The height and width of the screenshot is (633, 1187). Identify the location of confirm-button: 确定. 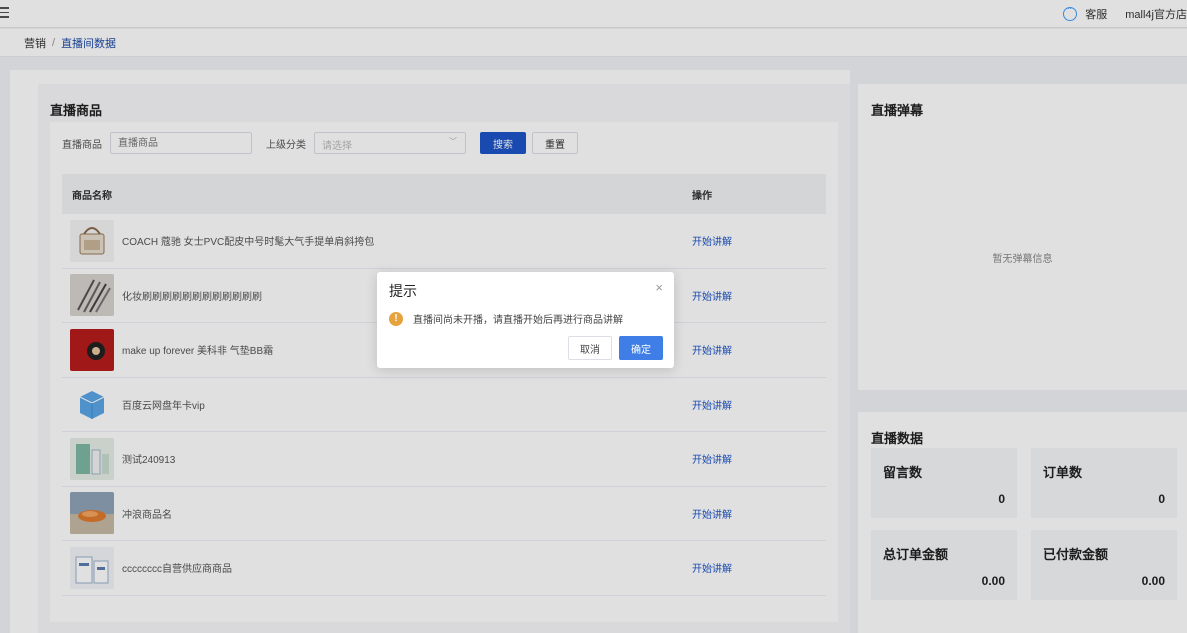
(641, 348).